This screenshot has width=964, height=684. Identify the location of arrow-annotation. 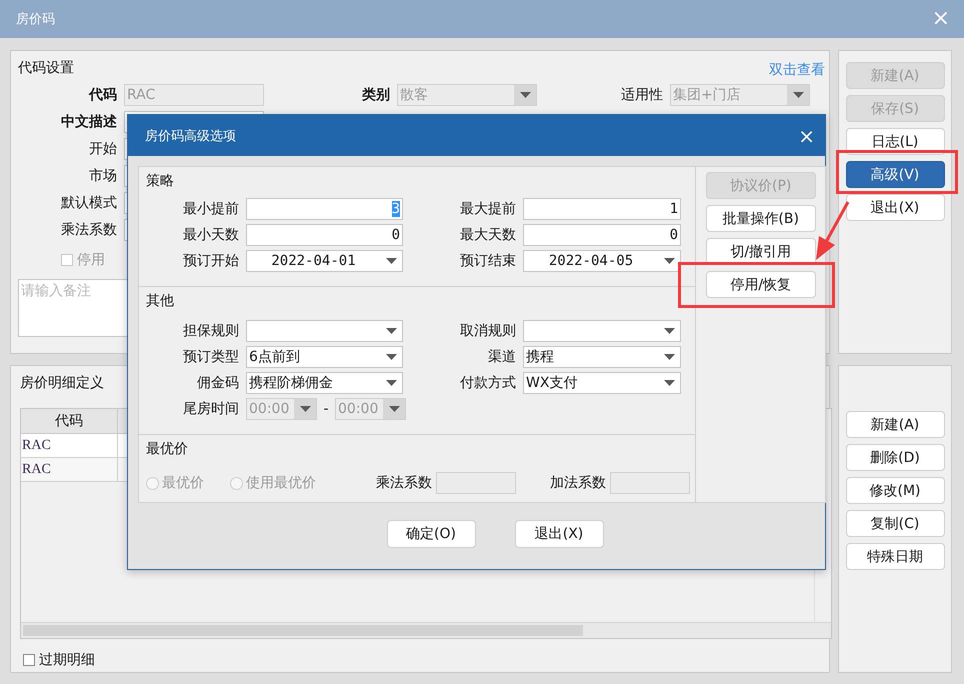
(833, 230).